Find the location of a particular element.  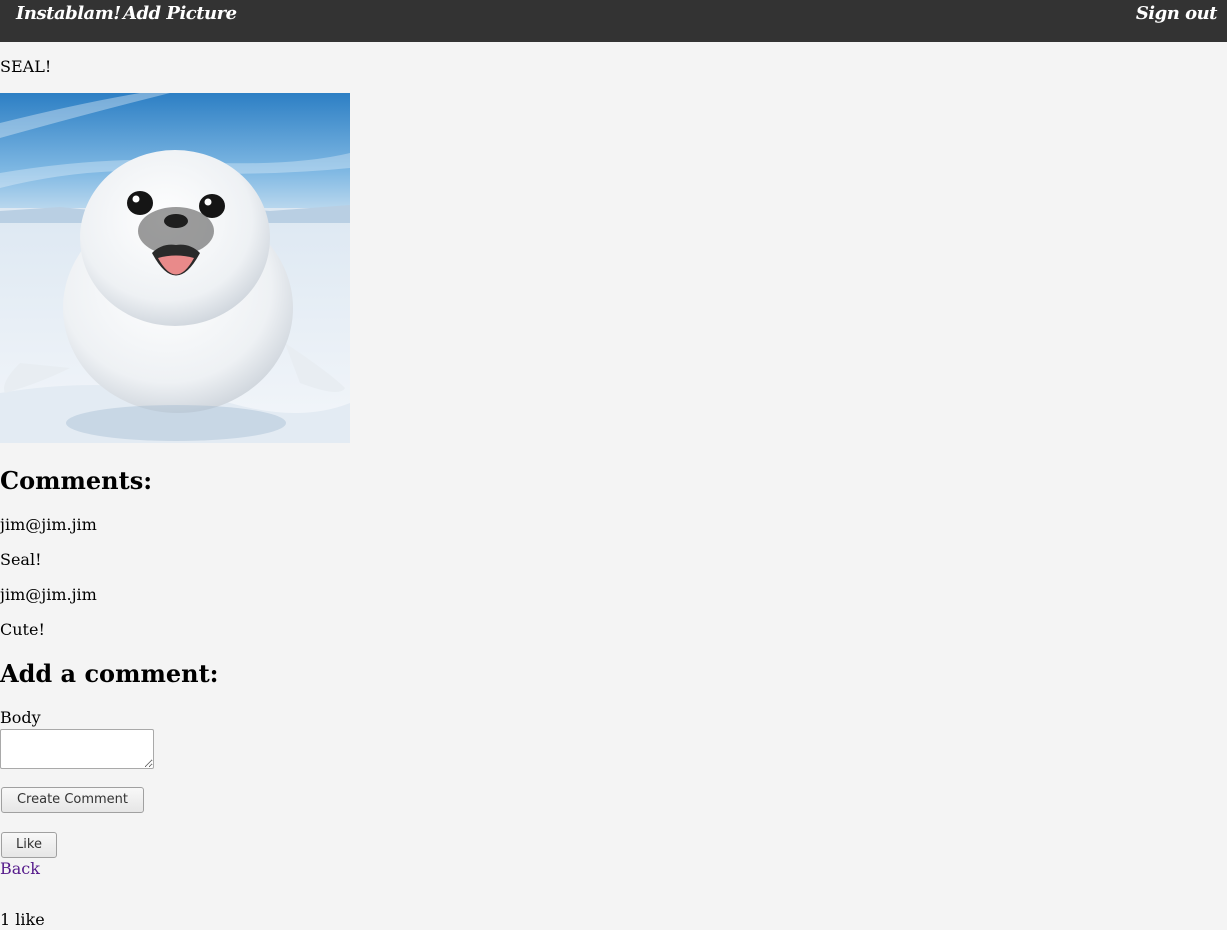

seal-picture is located at coordinates (175, 268).